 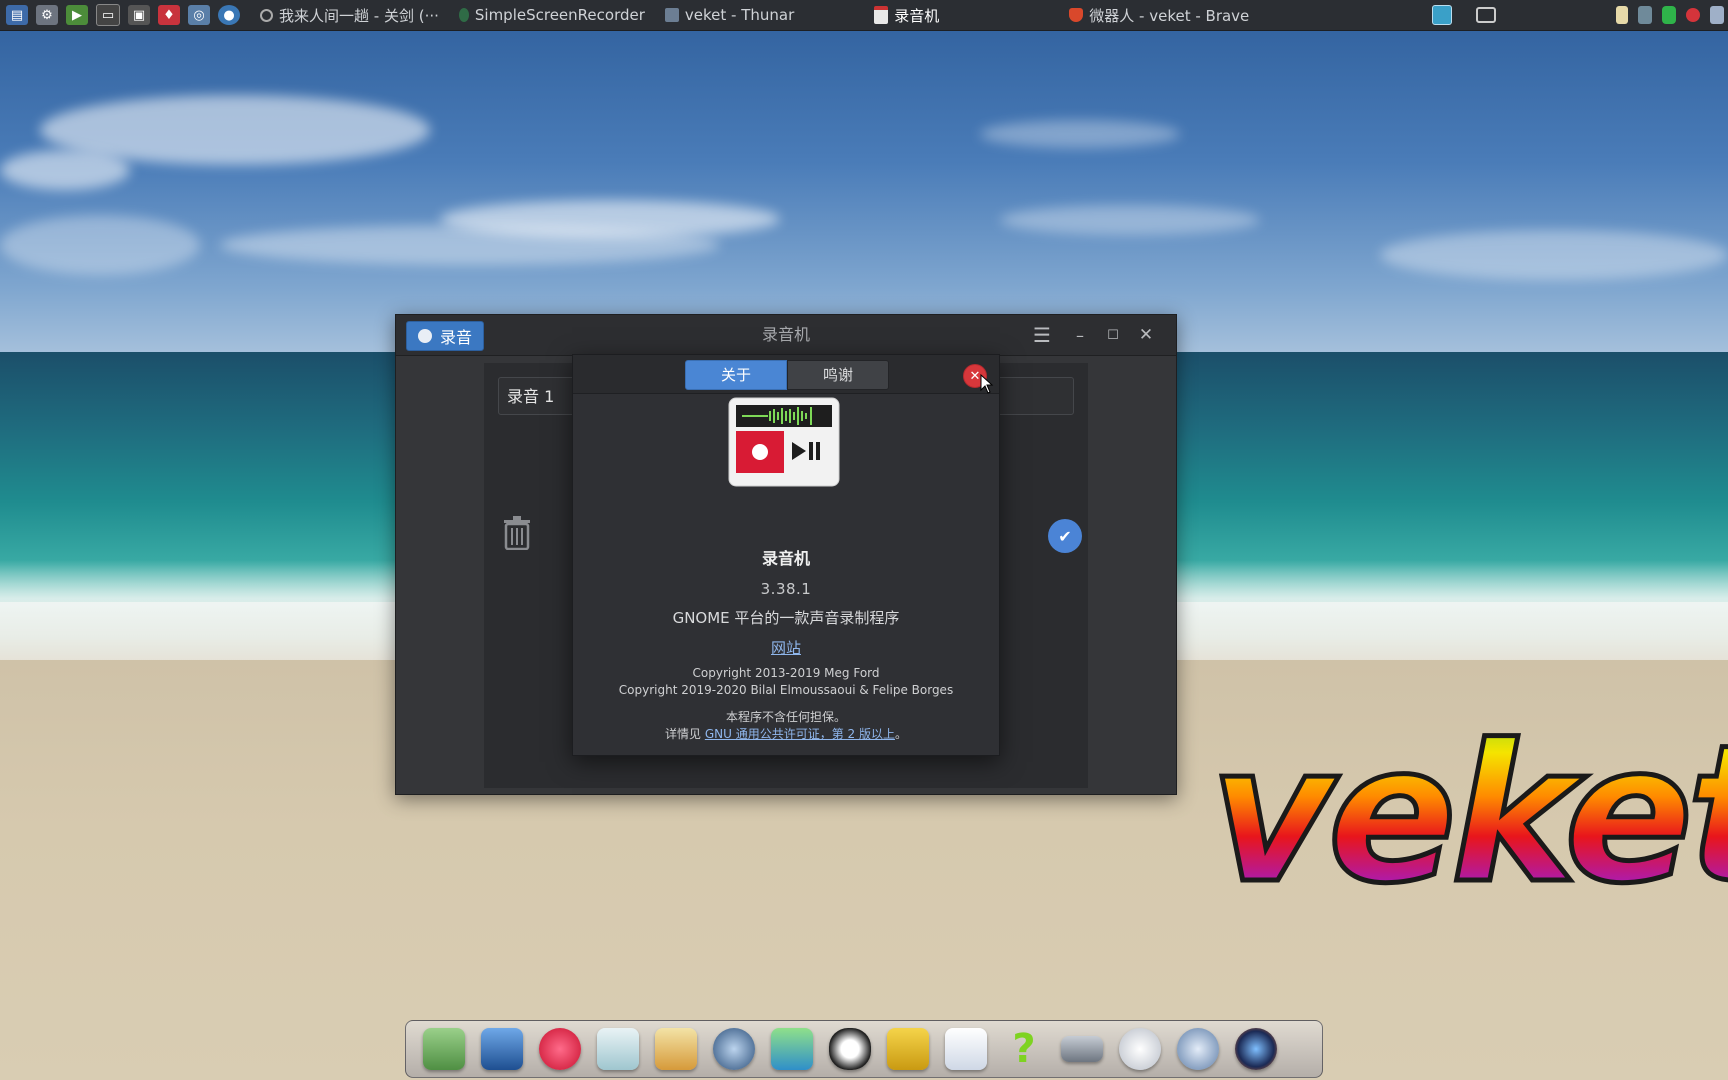 I want to click on dock-item-drive, so click(x=1082, y=1049).